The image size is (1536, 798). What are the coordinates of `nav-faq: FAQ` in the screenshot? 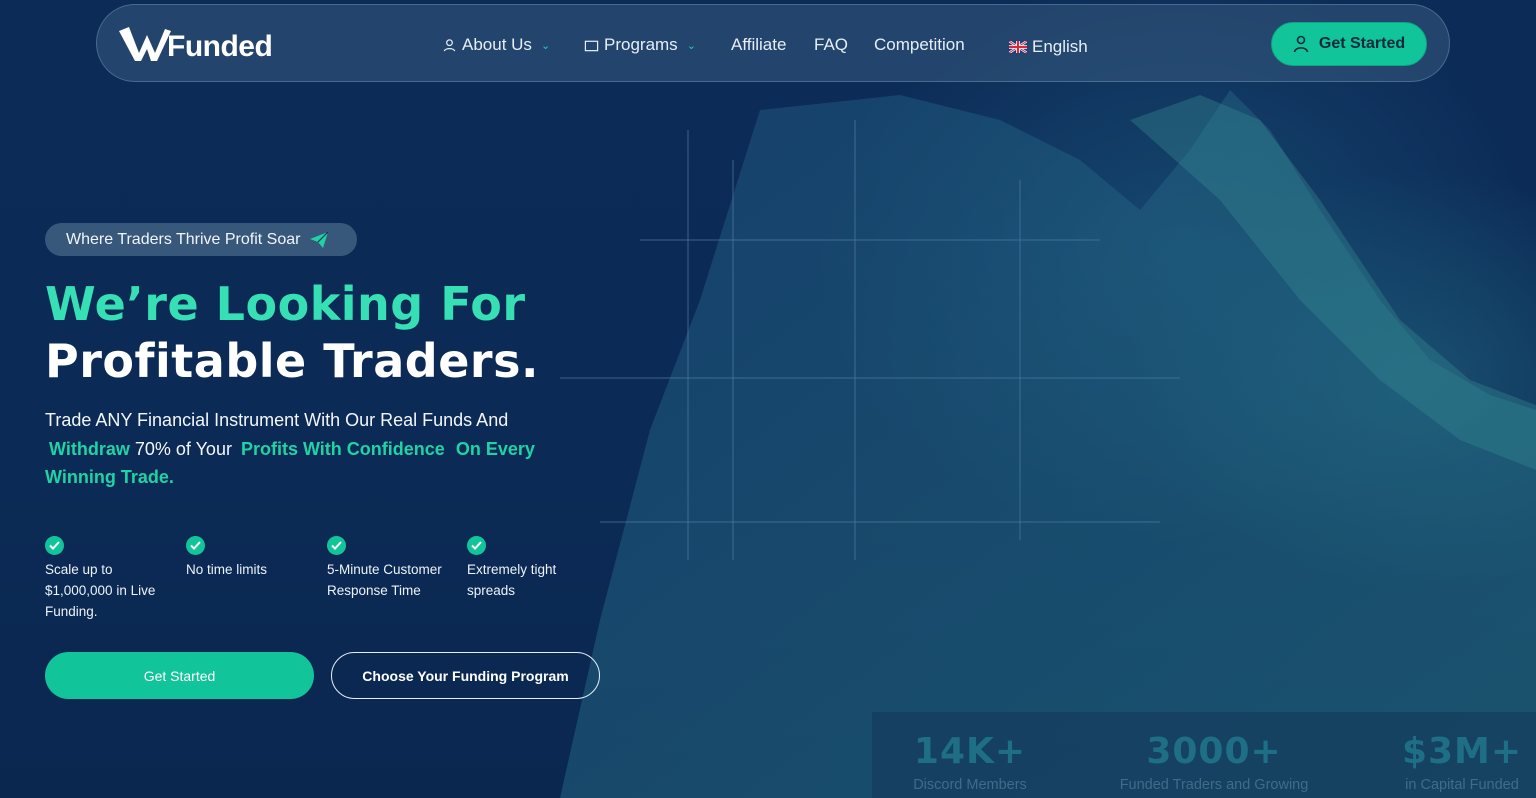 It's located at (831, 45).